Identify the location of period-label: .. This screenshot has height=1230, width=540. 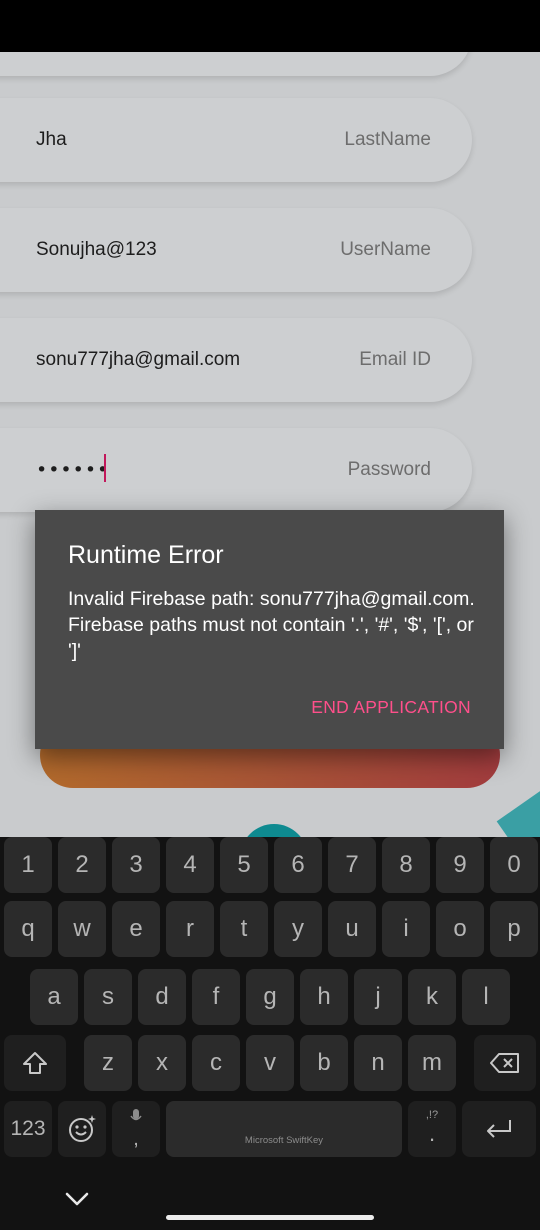
(432, 1133).